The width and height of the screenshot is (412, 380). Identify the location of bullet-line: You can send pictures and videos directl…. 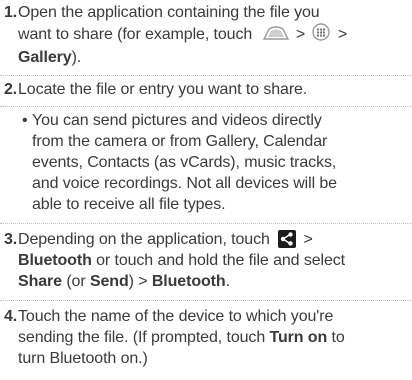
(177, 120).